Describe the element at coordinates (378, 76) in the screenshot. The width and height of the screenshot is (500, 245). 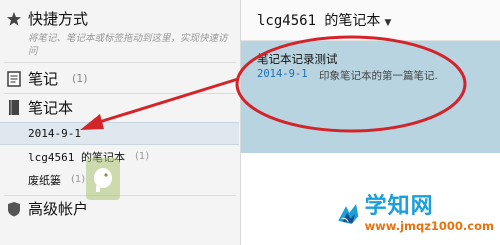
I see `note-snippet: 印象笔记本的第一篇笔记.` at that location.